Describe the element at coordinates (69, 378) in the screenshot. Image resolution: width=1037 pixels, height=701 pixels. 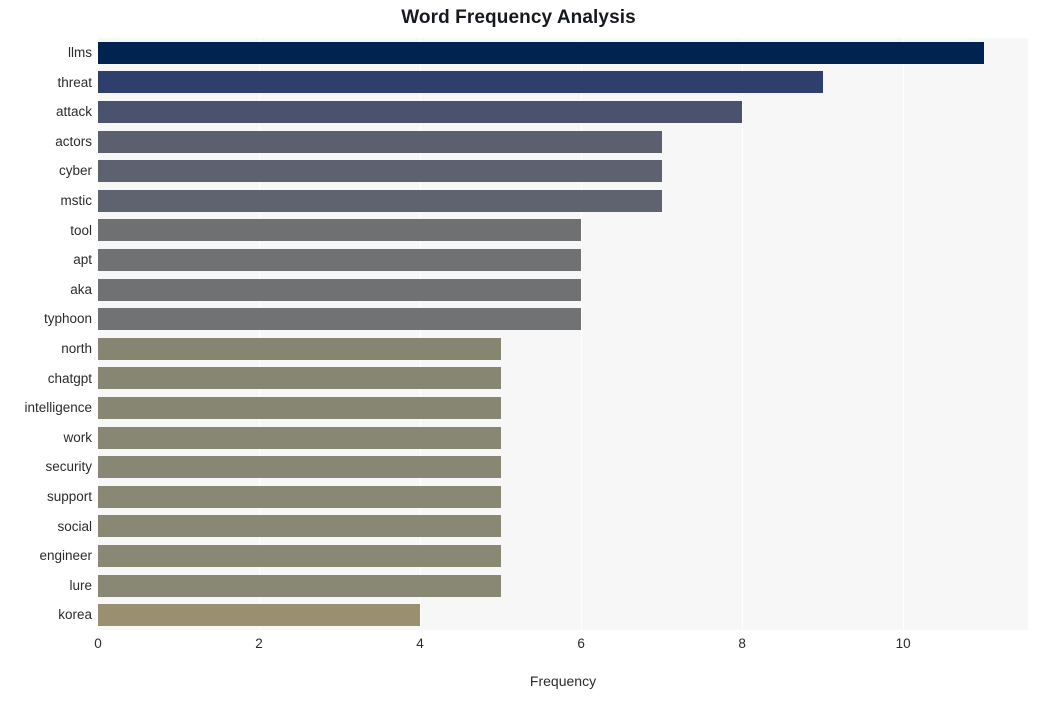
I see `y-tick-label-chatgpt: chatgpt` at that location.